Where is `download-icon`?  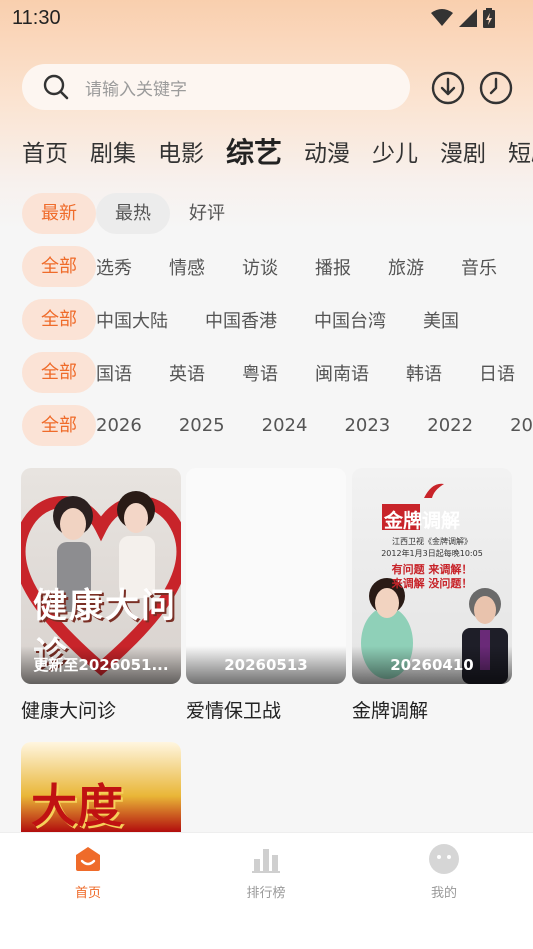
download-icon is located at coordinates (448, 88).